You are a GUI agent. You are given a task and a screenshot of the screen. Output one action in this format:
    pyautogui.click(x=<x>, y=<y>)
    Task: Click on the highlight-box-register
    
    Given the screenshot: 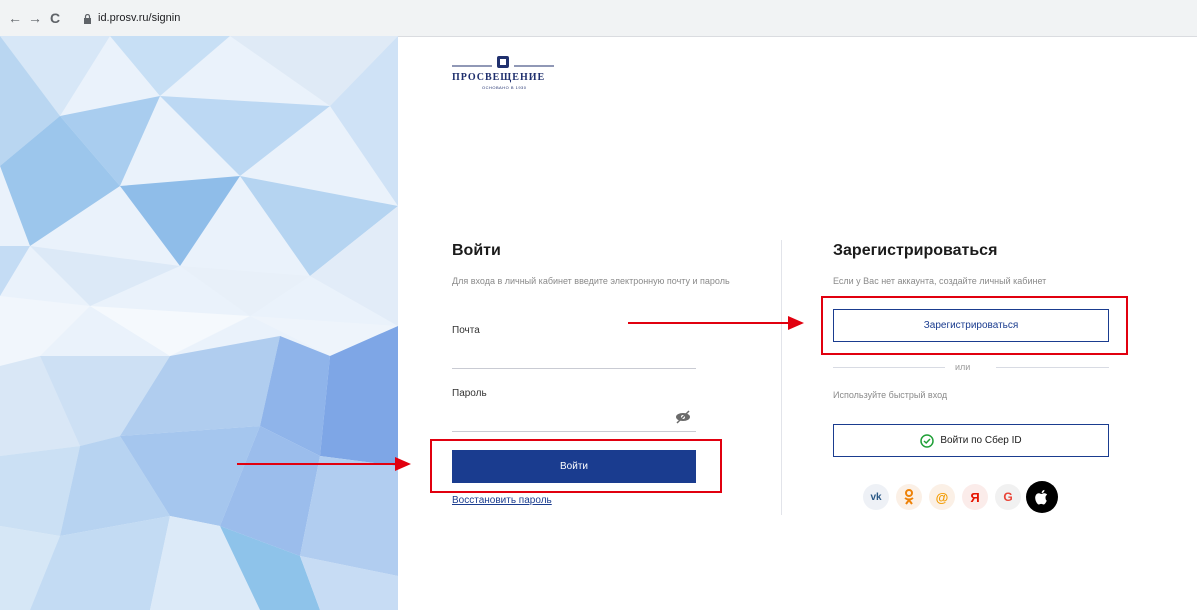 What is the action you would take?
    pyautogui.click(x=974, y=325)
    